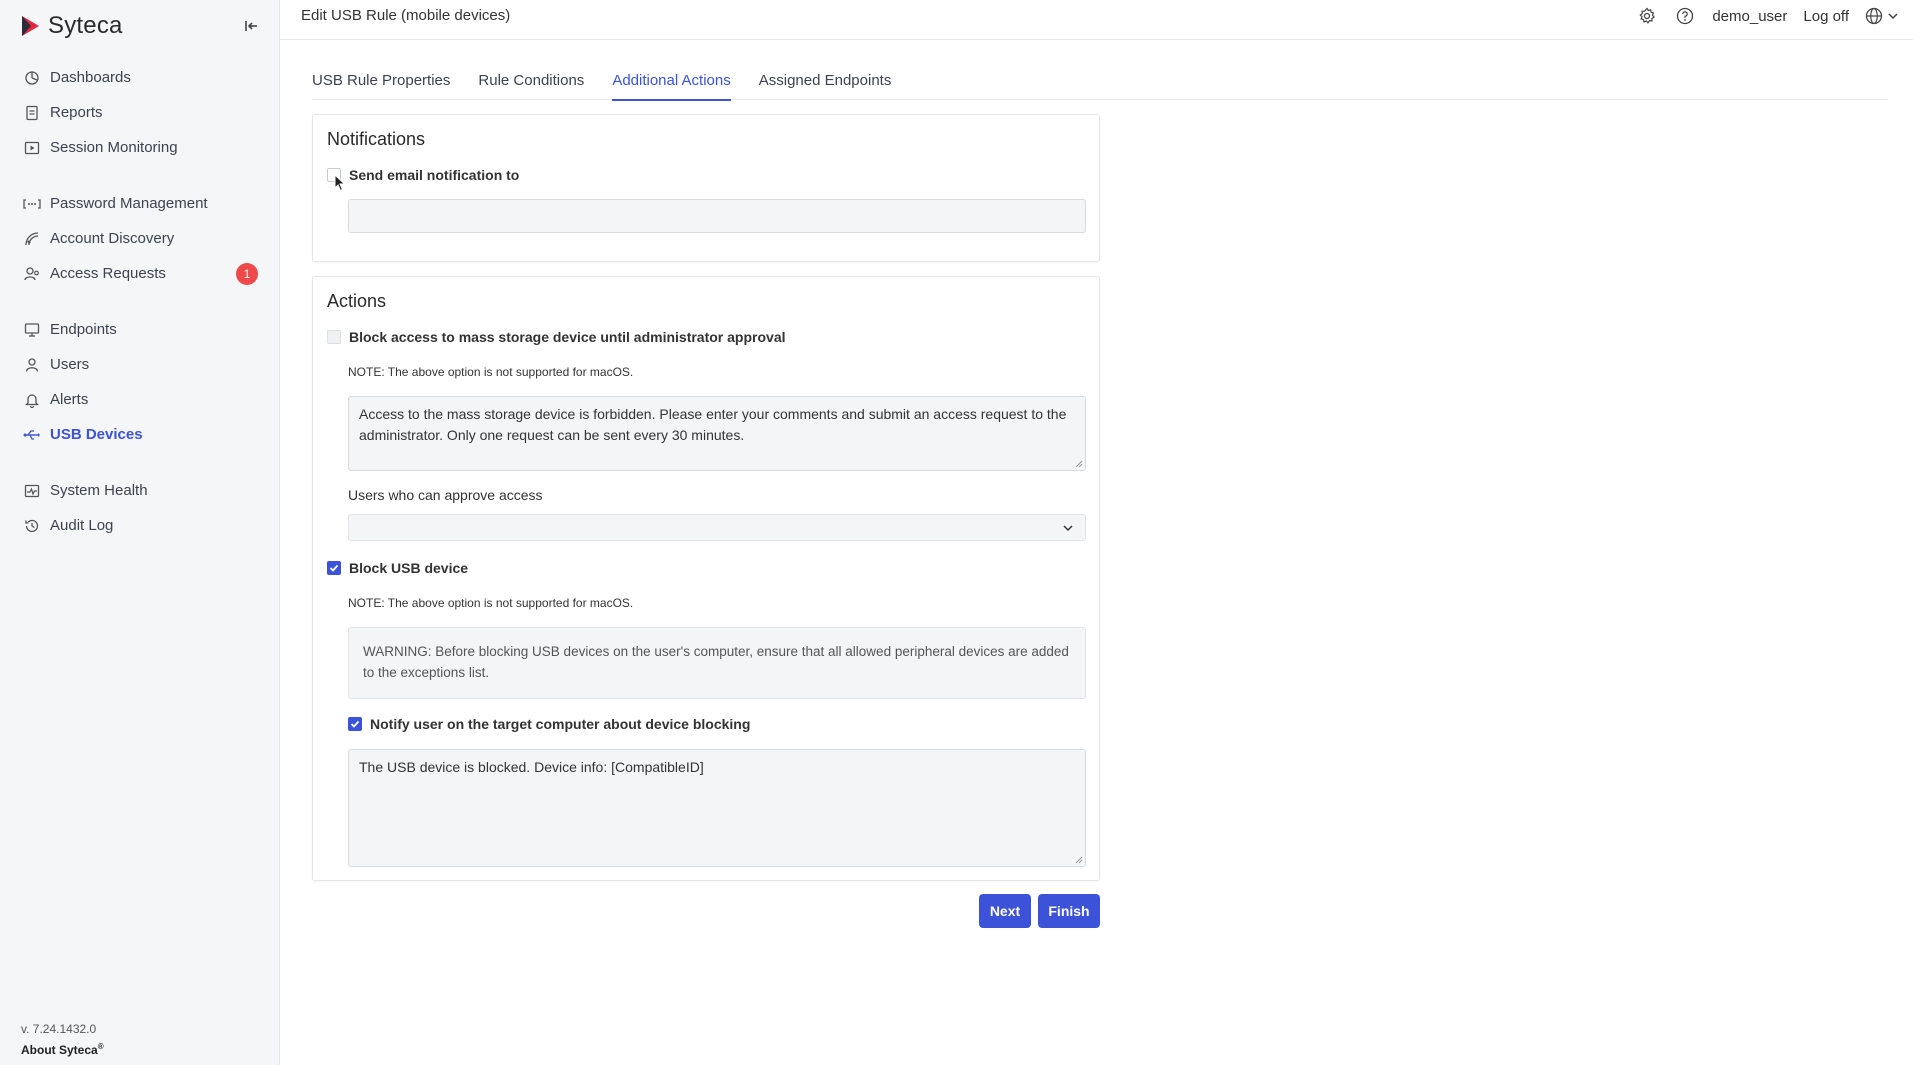 The height and width of the screenshot is (1065, 1913). What do you see at coordinates (32, 526) in the screenshot?
I see `history-icon` at bounding box center [32, 526].